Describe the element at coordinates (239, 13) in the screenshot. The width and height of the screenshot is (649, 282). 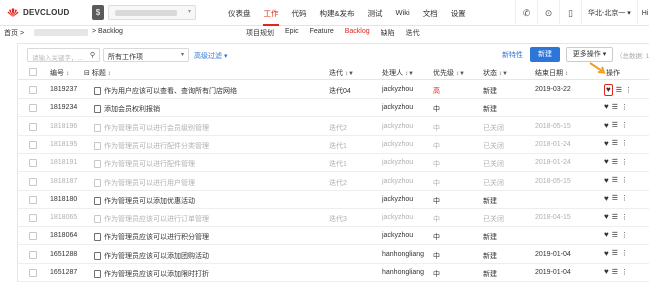
I see `nav-dashboard: 仪表盘` at that location.